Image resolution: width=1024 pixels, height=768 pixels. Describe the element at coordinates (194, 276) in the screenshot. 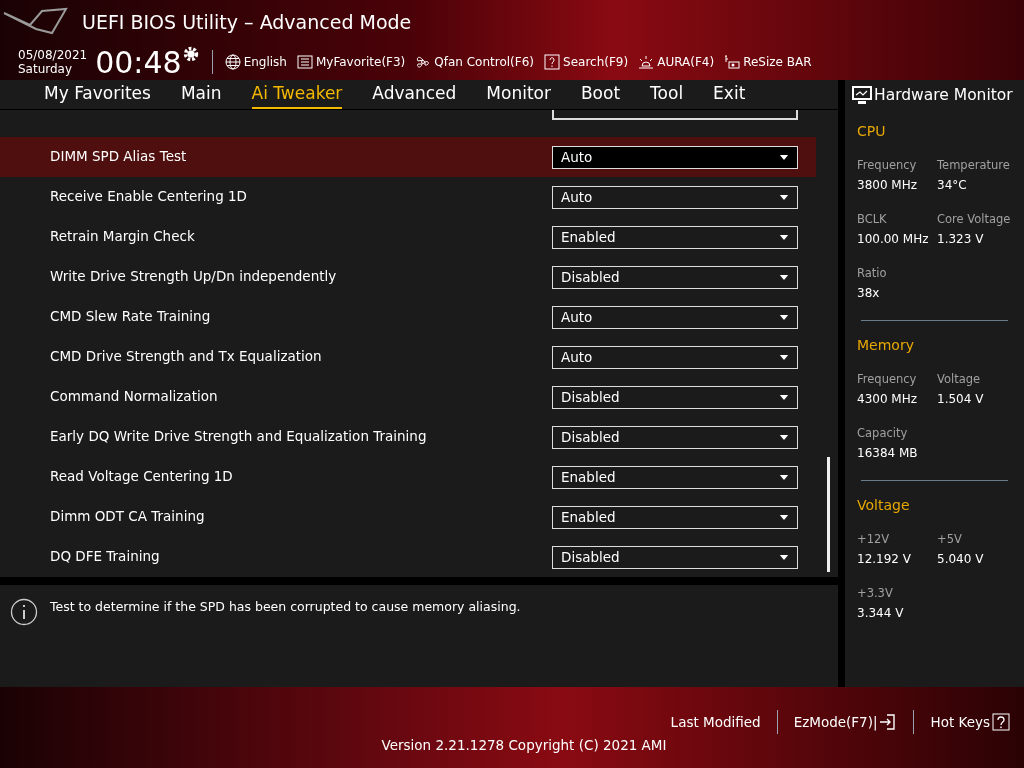

I see `setting-label: Write Drive Strength Up/Dn independently` at that location.